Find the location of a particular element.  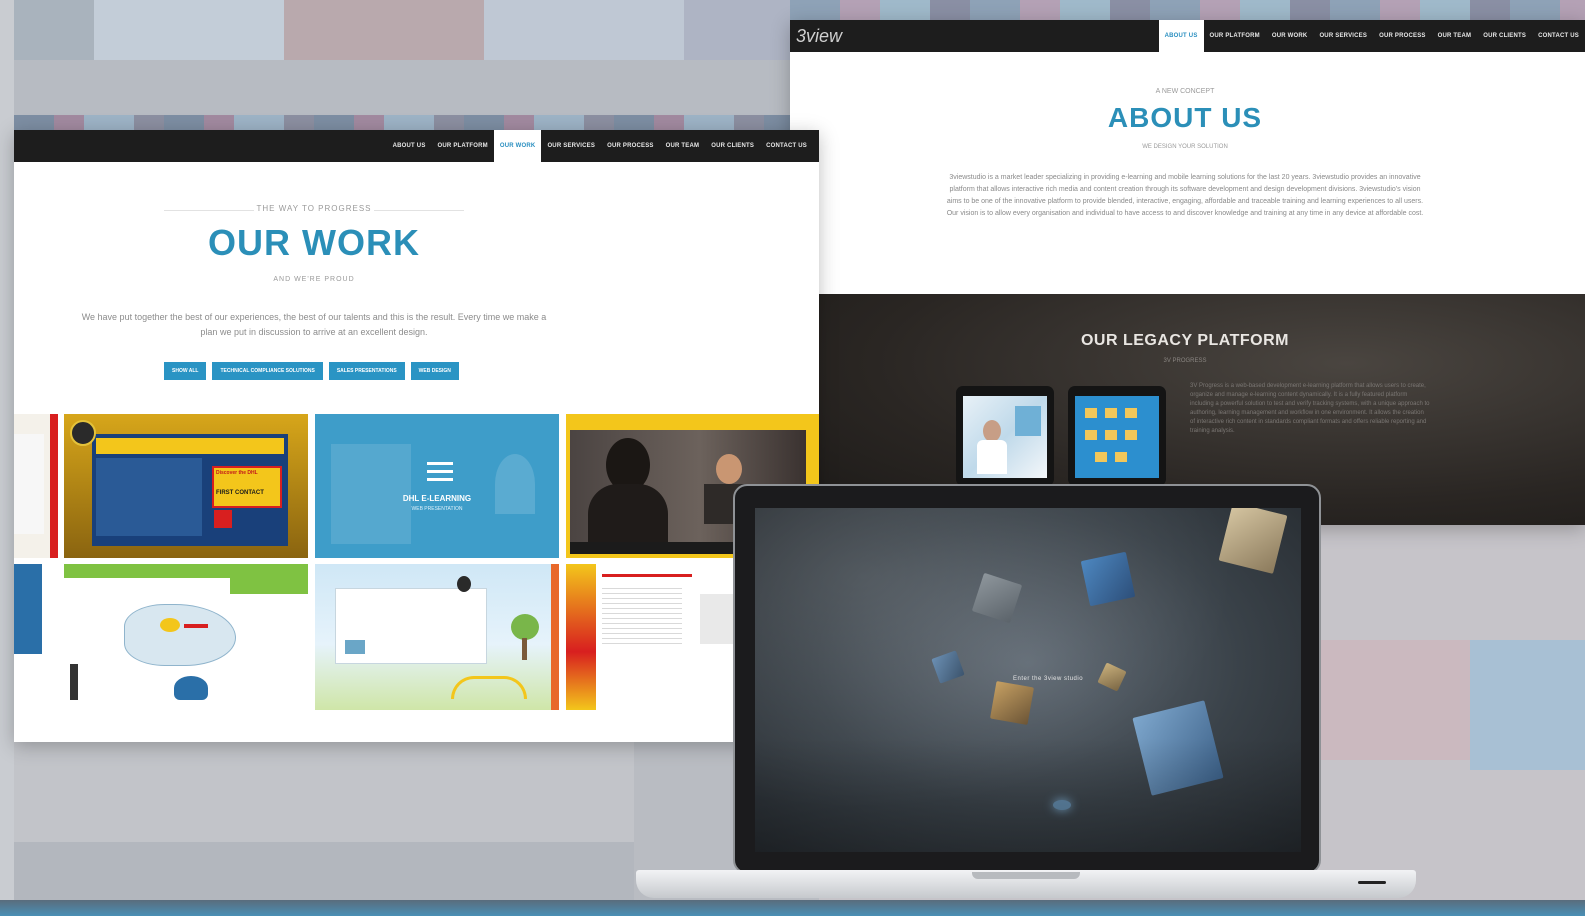

tablet-image-left is located at coordinates (1005, 436).